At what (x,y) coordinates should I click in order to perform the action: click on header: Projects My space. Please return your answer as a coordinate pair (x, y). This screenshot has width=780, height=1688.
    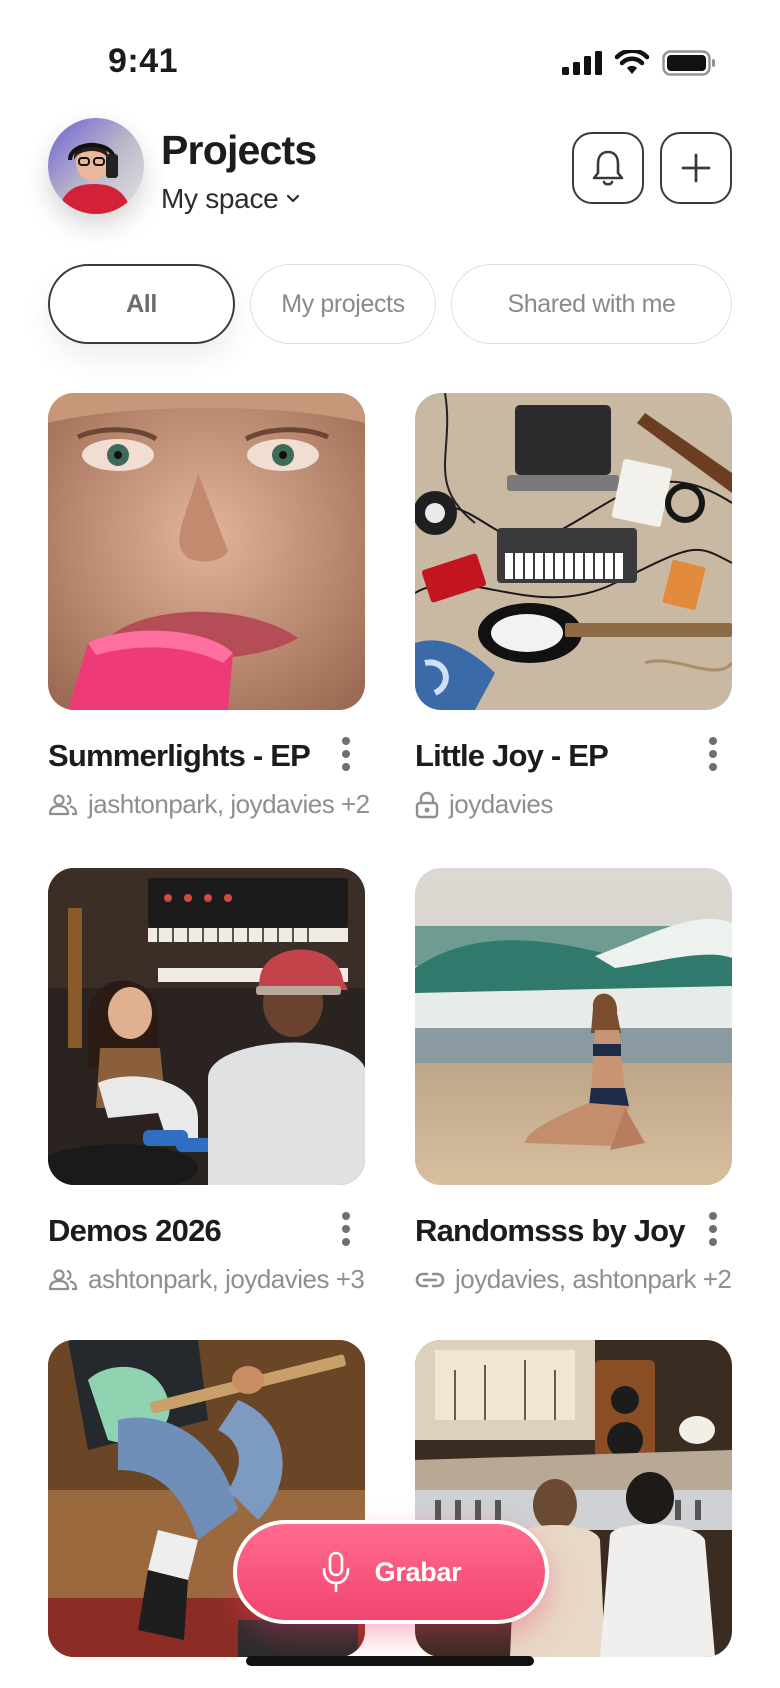
    Looking at the image, I should click on (390, 168).